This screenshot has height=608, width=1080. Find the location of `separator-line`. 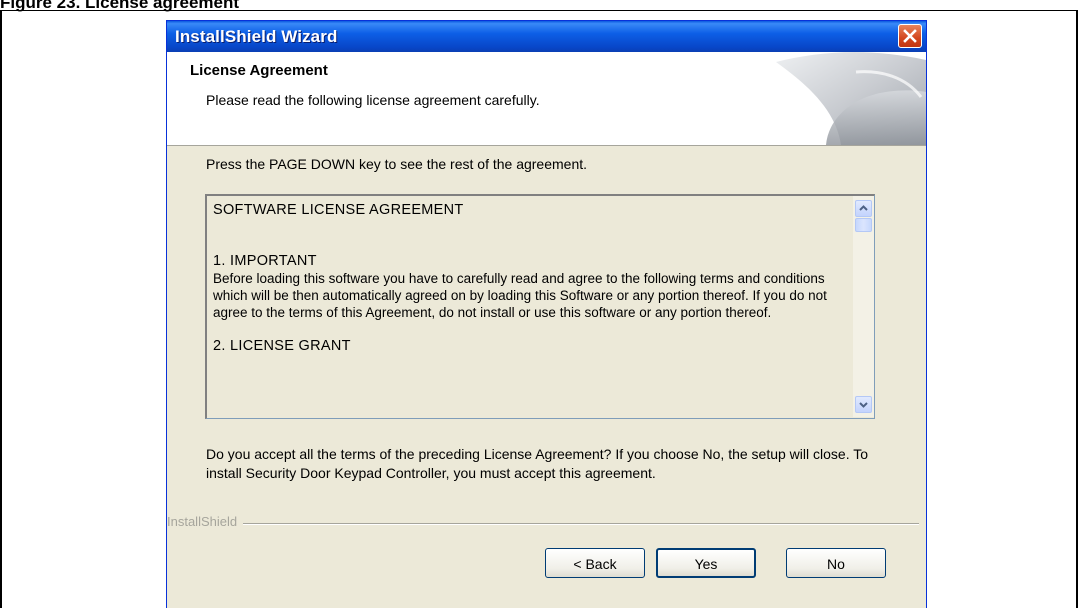

separator-line is located at coordinates (543, 524).